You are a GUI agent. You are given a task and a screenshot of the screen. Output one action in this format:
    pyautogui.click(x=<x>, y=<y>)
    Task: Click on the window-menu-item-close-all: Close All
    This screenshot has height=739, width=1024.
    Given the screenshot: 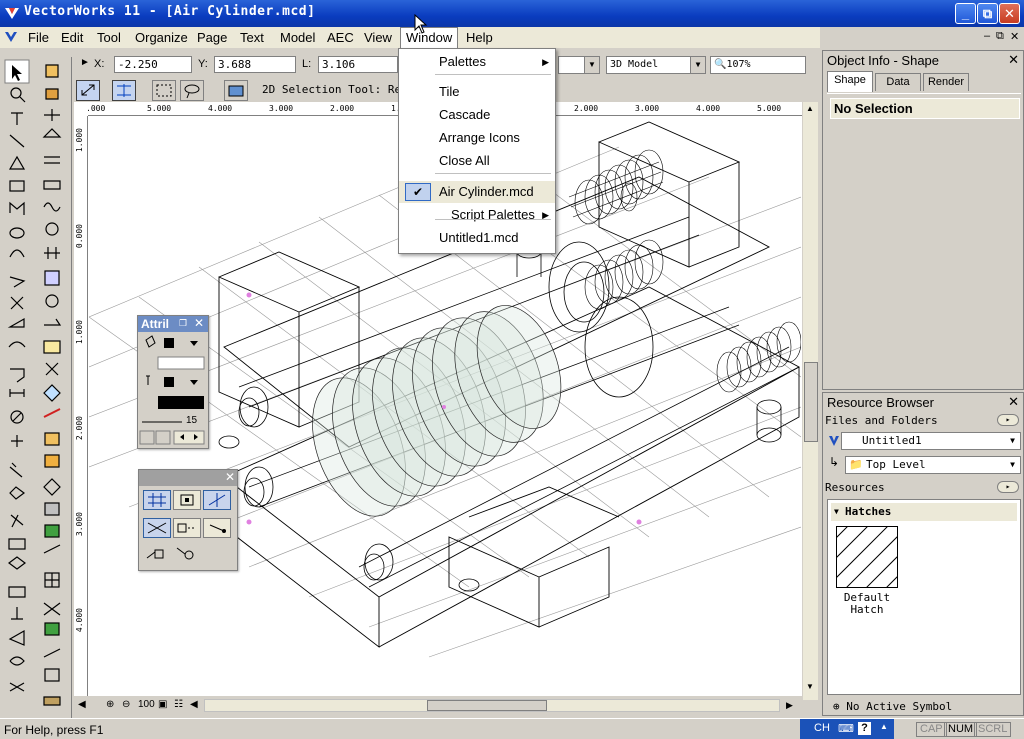 What is the action you would take?
    pyautogui.click(x=477, y=161)
    